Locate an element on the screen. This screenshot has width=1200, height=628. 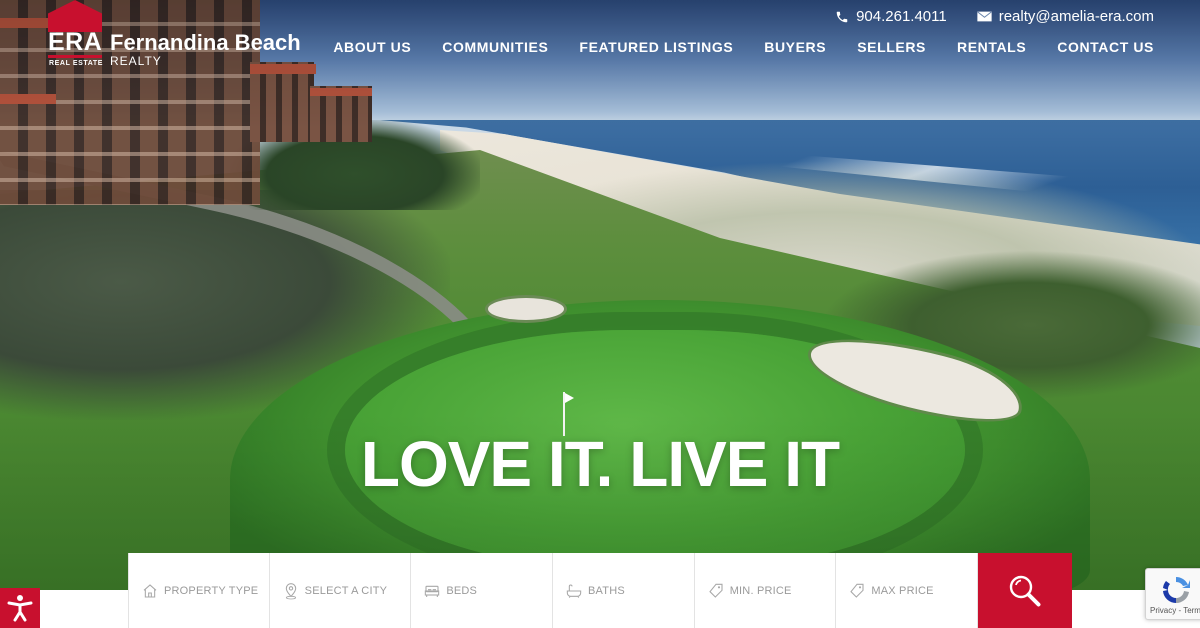
logo-mark: ERA is located at coordinates (75, 42).